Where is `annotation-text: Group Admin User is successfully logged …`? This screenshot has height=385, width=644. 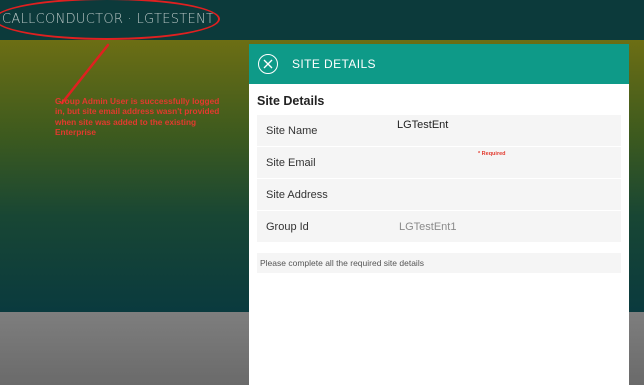
annotation-text: Group Admin User is successfully logged … is located at coordinates (137, 117).